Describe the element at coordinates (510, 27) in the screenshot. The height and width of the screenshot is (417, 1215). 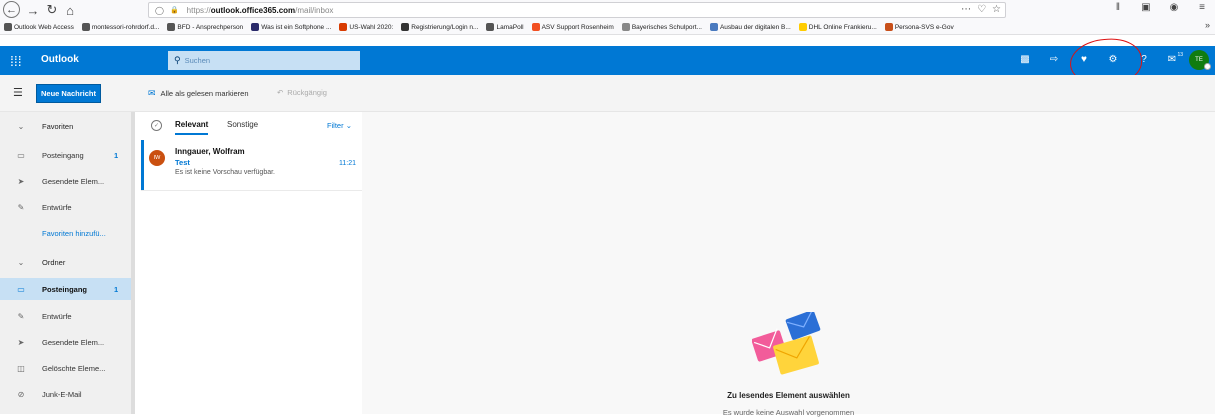
I see `bookmark-label: LamaPoll` at that location.